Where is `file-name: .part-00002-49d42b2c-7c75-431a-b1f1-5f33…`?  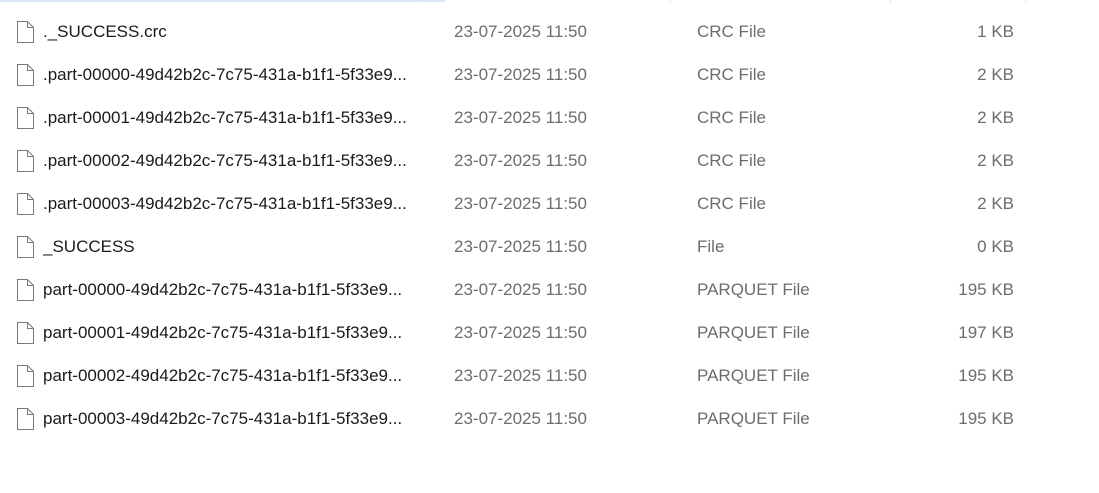 file-name: .part-00002-49d42b2c-7c75-431a-b1f1-5f33… is located at coordinates (240, 160).